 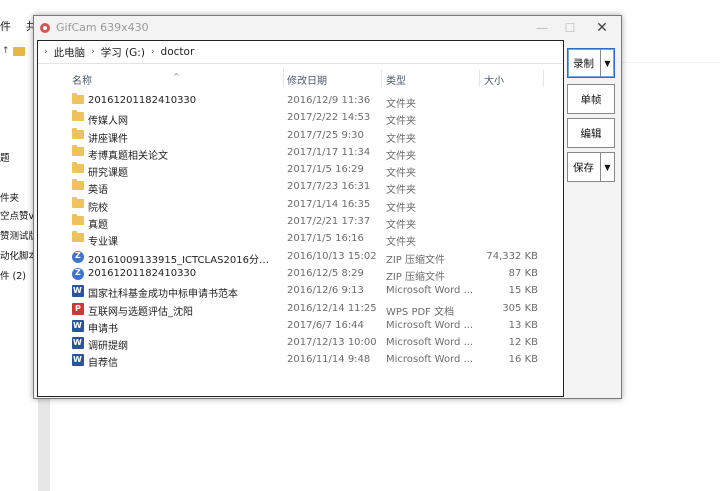 I want to click on table-row: 院校 2017/1/14 16:35 文件夹, so click(x=300, y=205).